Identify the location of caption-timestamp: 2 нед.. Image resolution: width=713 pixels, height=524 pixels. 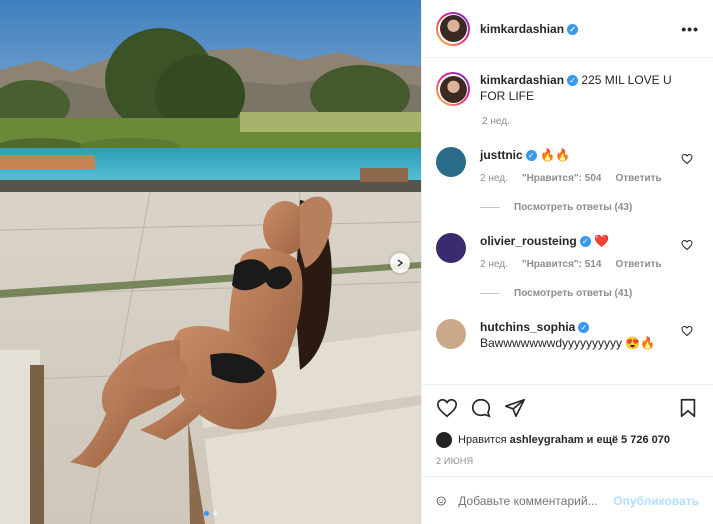
(496, 121).